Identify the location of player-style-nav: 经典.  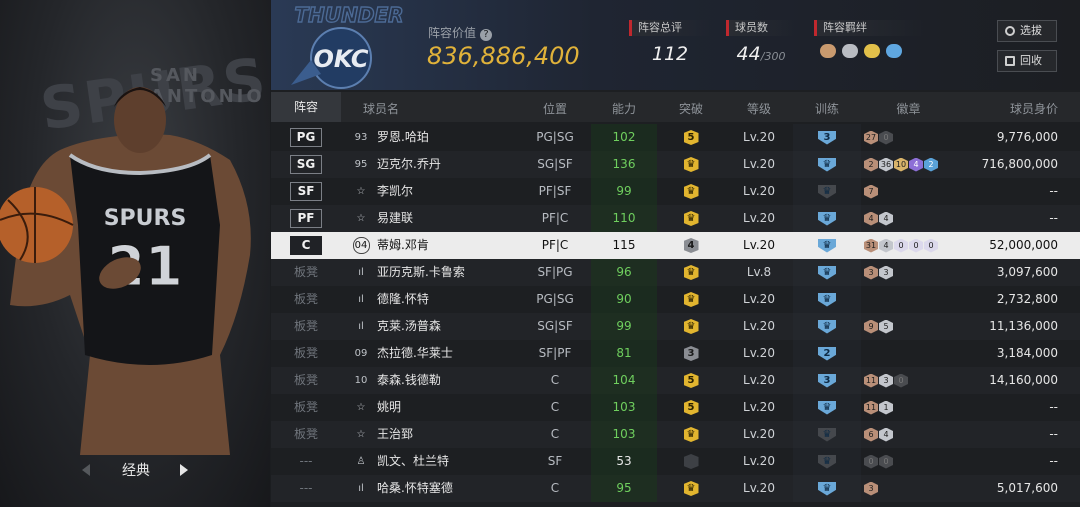
(135, 470).